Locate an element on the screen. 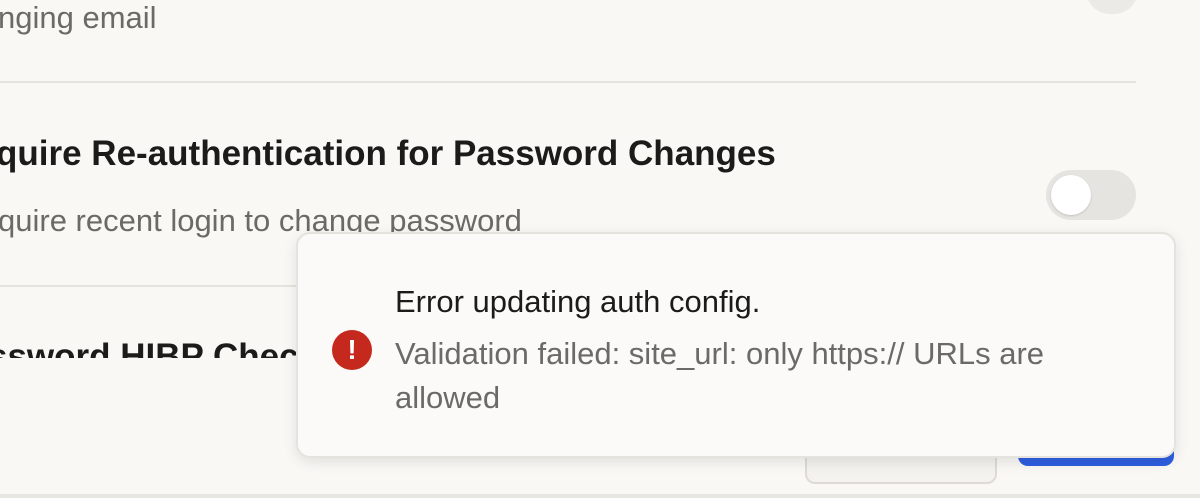 This screenshot has width=1200, height=498. hibp-setting-title: ssword HIBP Chec is located at coordinates (149, 347).